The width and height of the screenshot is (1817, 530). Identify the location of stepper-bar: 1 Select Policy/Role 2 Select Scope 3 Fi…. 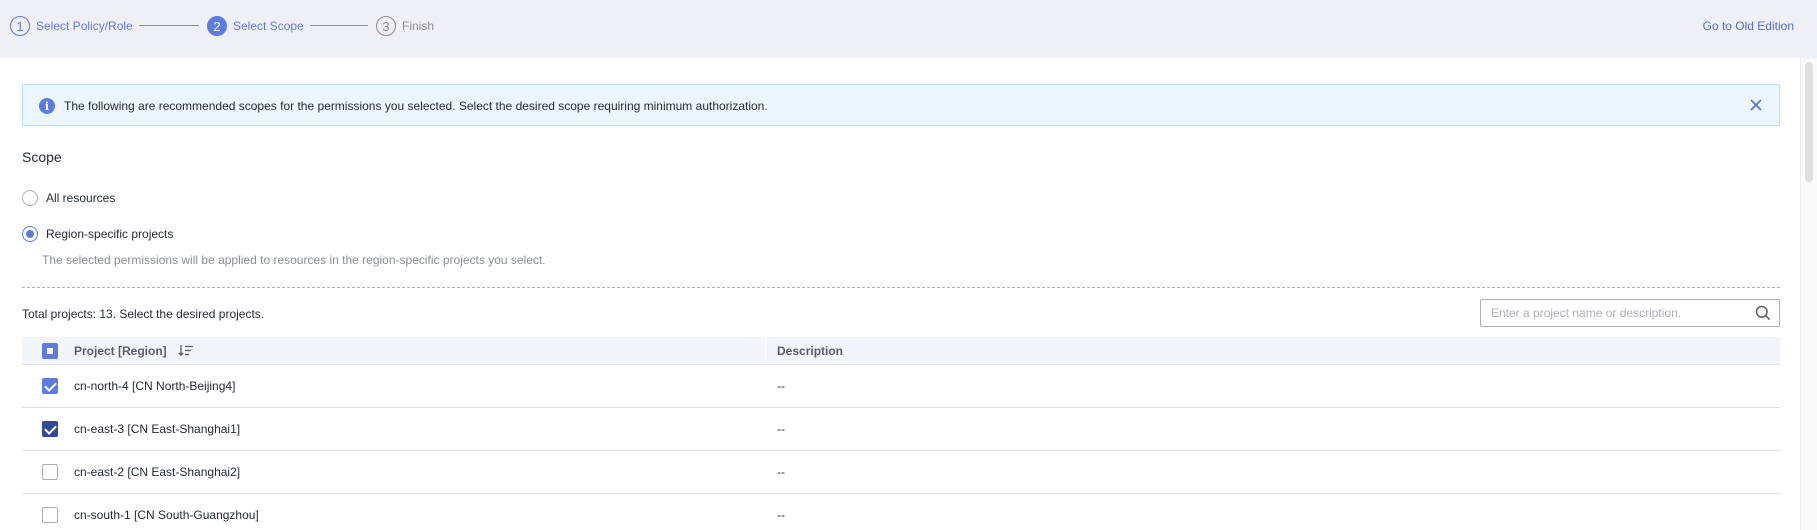
(908, 29).